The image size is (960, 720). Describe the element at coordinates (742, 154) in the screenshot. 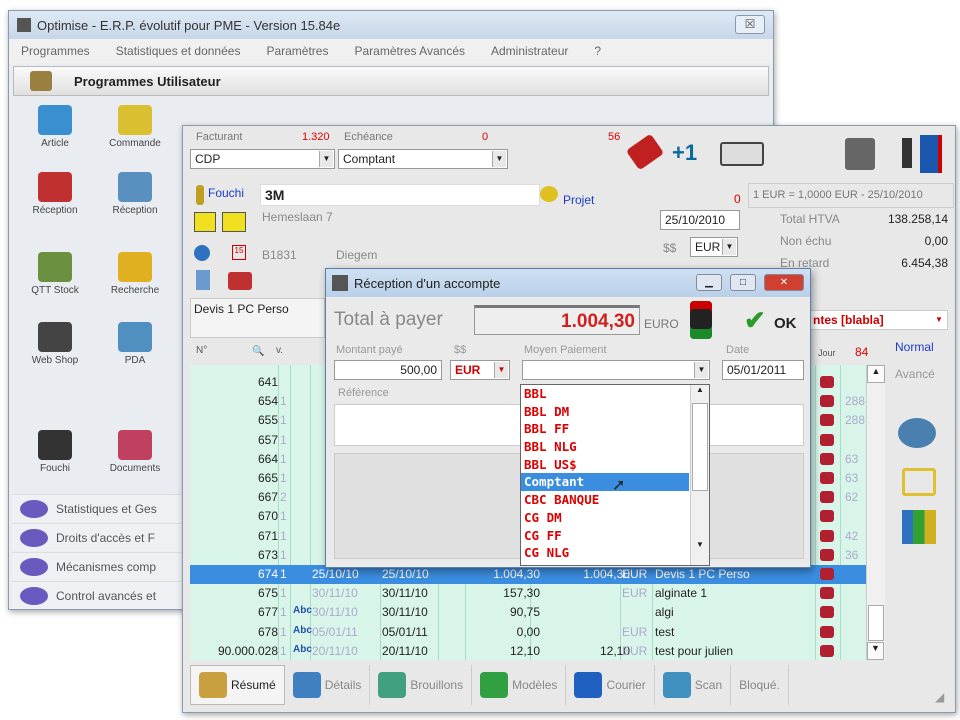

I see `printer-icon` at that location.